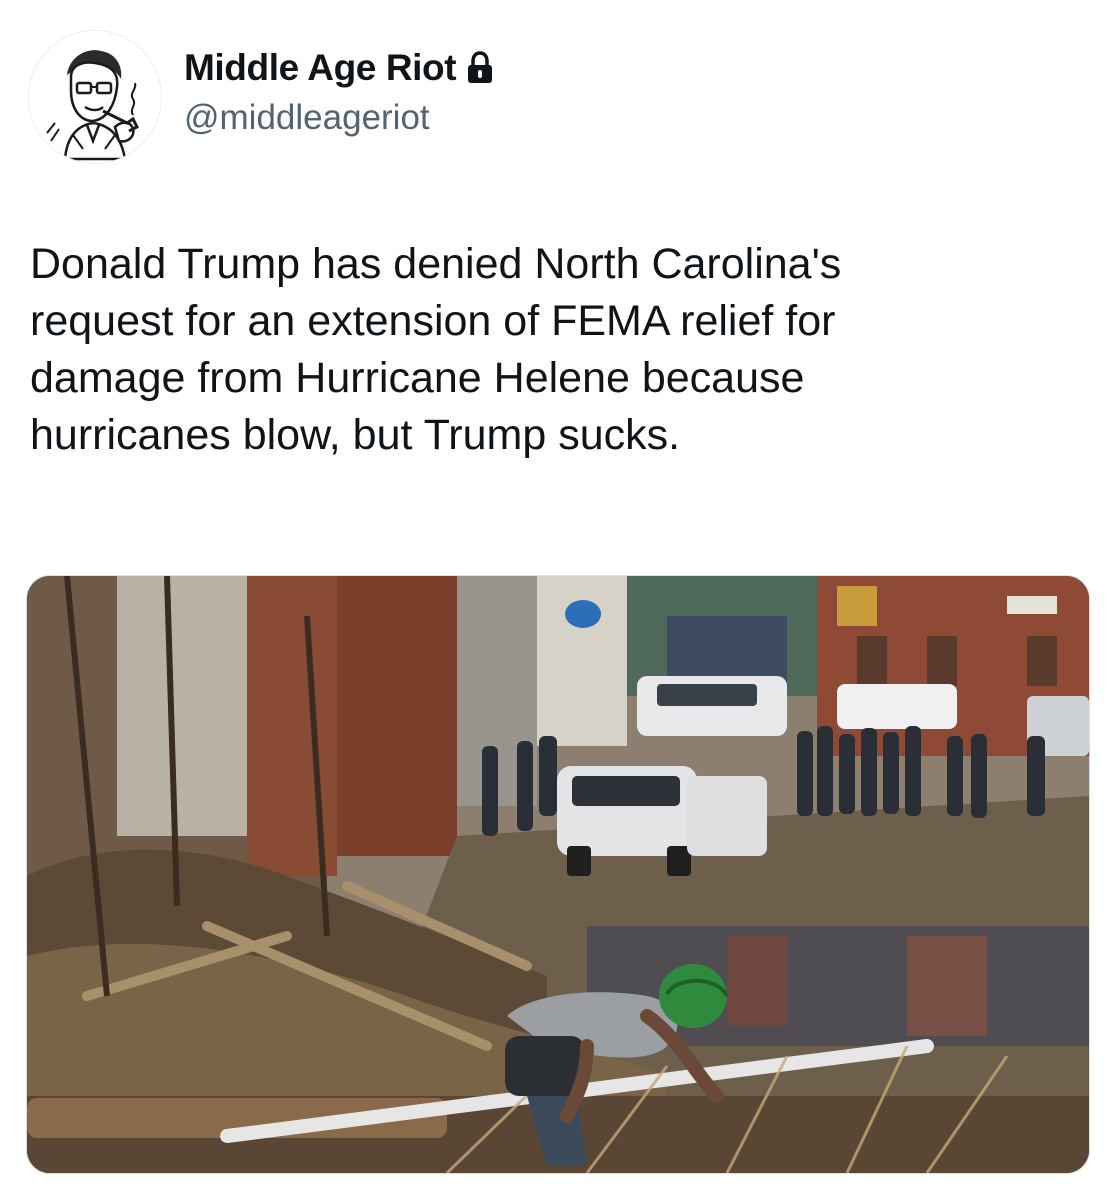 This screenshot has height=1200, width=1114. Describe the element at coordinates (320, 68) in the screenshot. I see `author-display-name: Middle Age Riot` at that location.